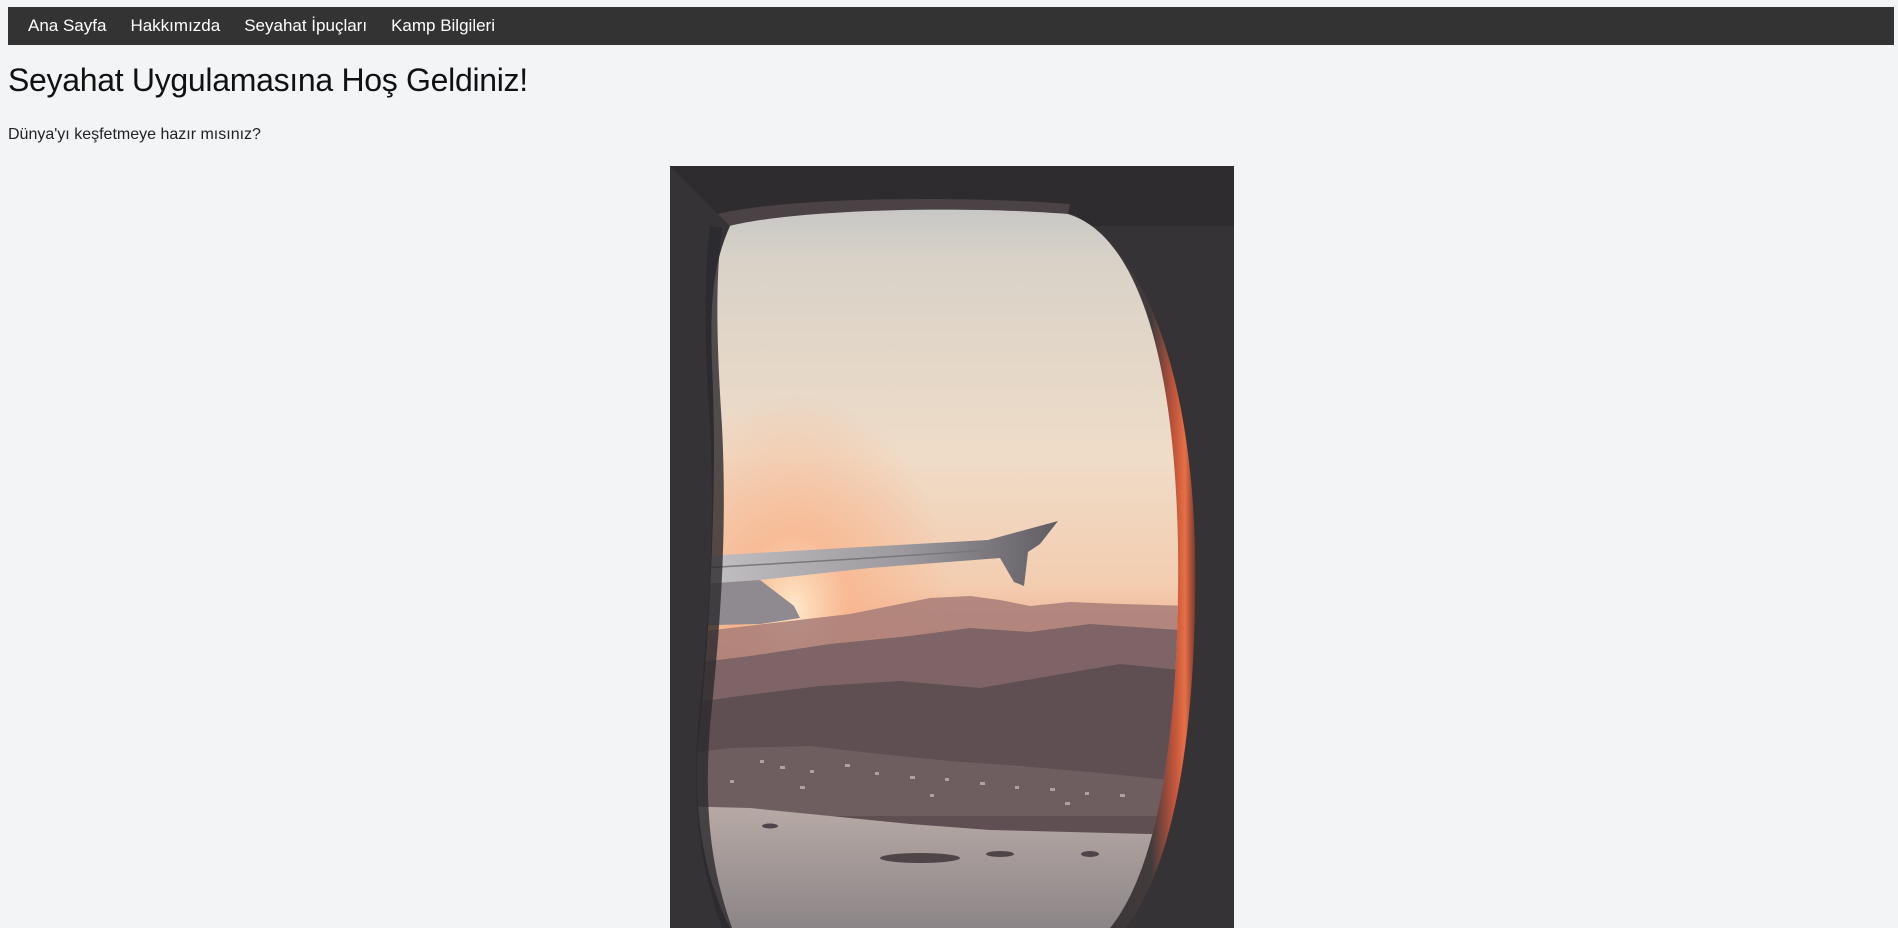 The image size is (1898, 928). What do you see at coordinates (175, 26) in the screenshot?
I see `nav-link-hakkimizda: Hakkımızda` at bounding box center [175, 26].